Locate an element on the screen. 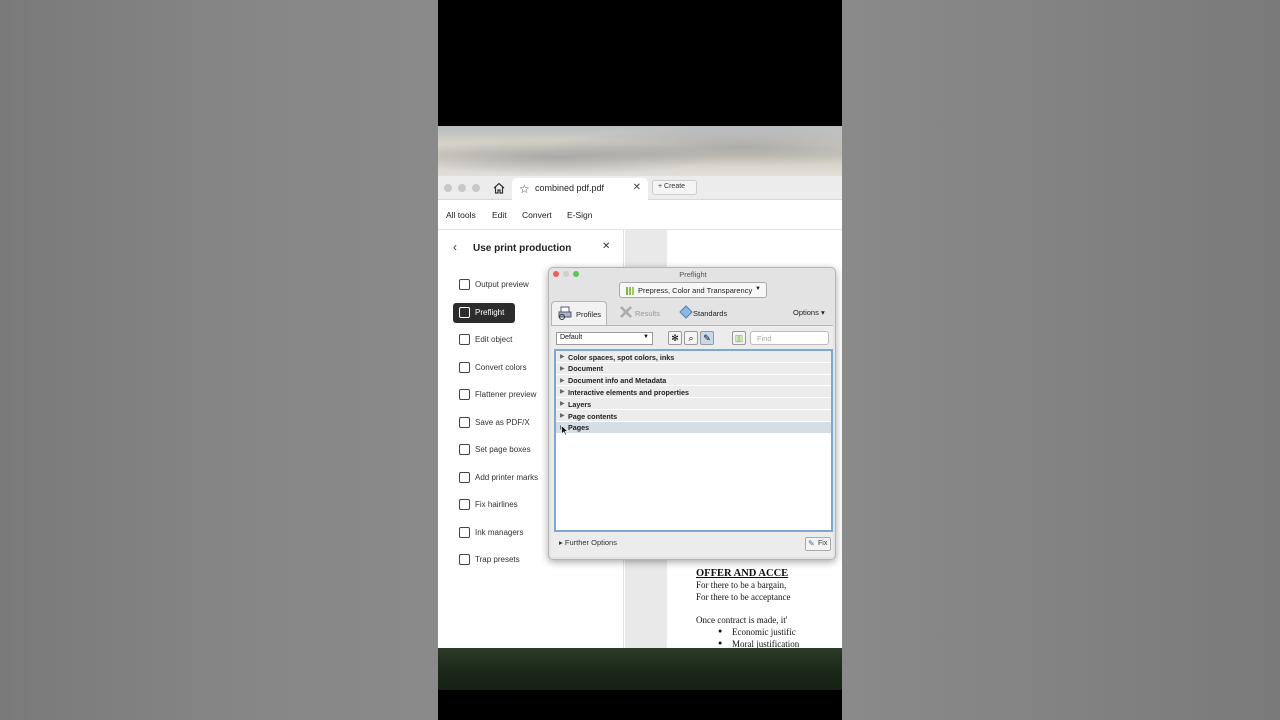  desktop-wallpaper-sky is located at coordinates (640, 152).